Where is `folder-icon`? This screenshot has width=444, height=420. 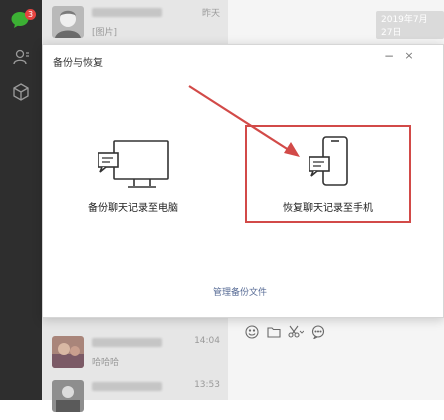
folder-icon is located at coordinates (274, 332).